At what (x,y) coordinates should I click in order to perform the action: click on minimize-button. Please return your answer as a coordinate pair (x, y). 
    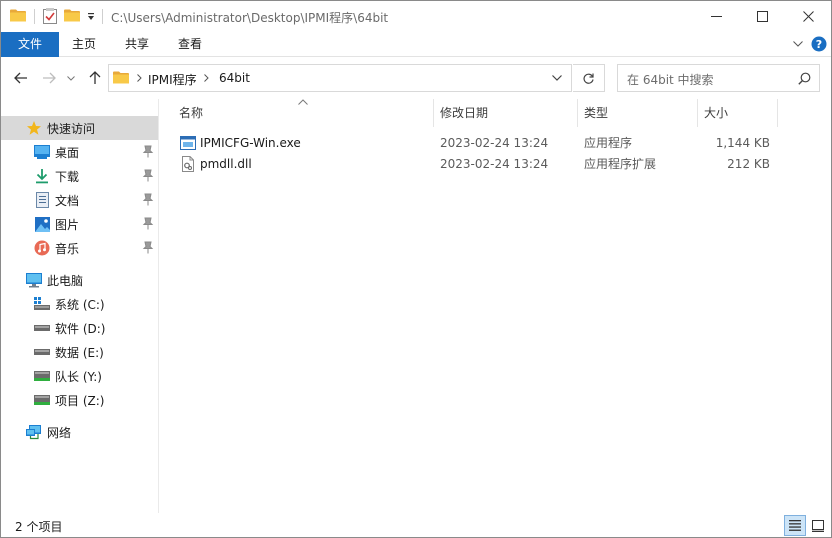
    Looking at the image, I should click on (716, 16).